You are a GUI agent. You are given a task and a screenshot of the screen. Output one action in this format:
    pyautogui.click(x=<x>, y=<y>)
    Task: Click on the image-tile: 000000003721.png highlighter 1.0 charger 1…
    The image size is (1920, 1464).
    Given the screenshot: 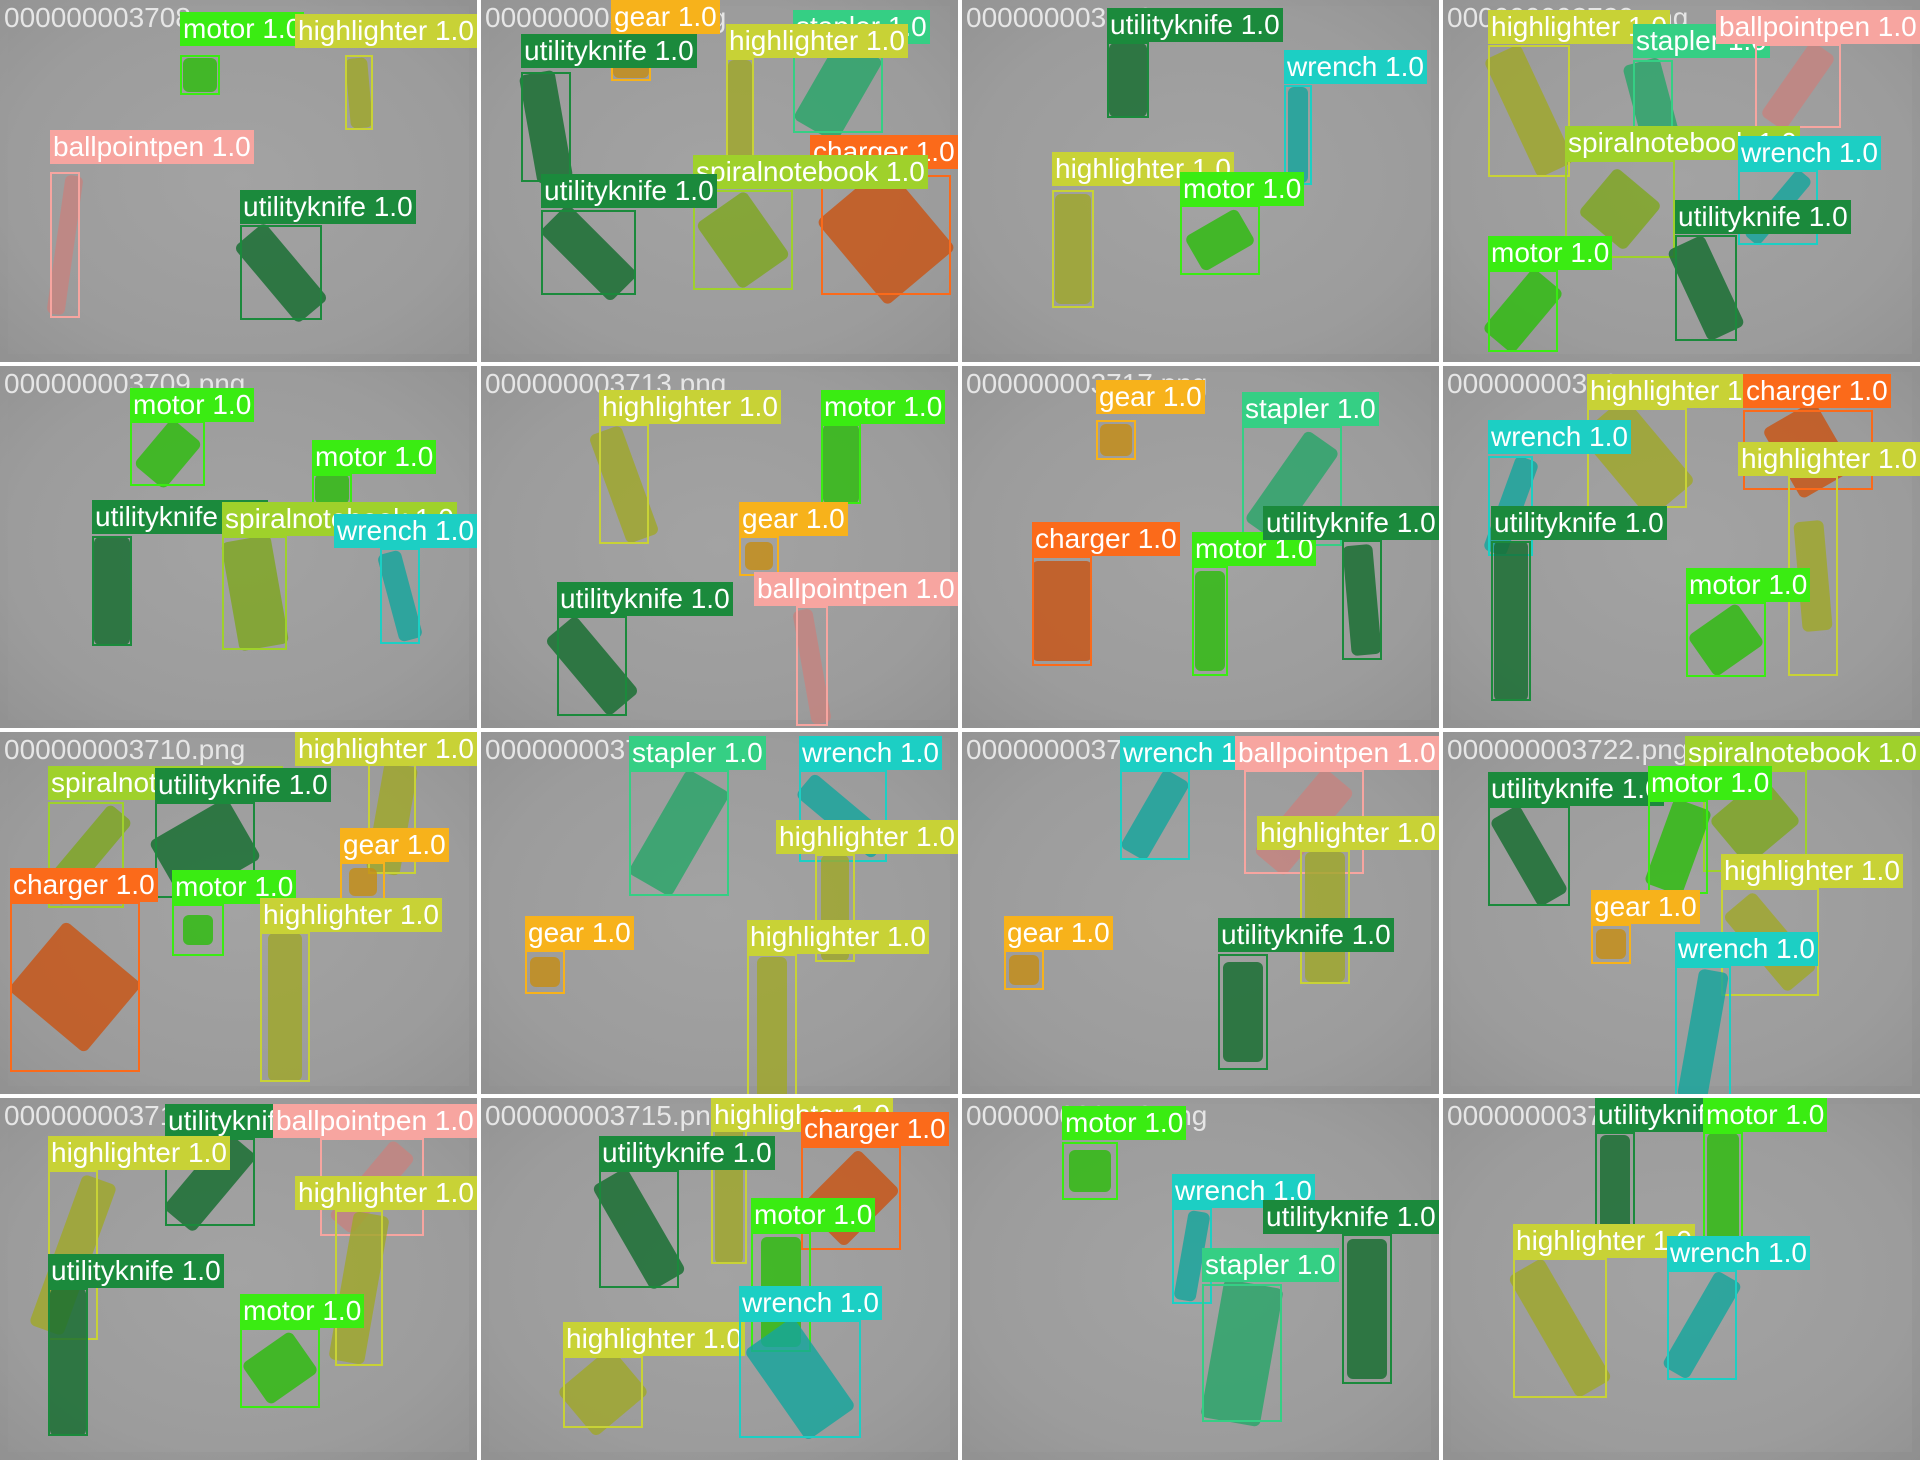 What is the action you would take?
    pyautogui.click(x=1681, y=547)
    